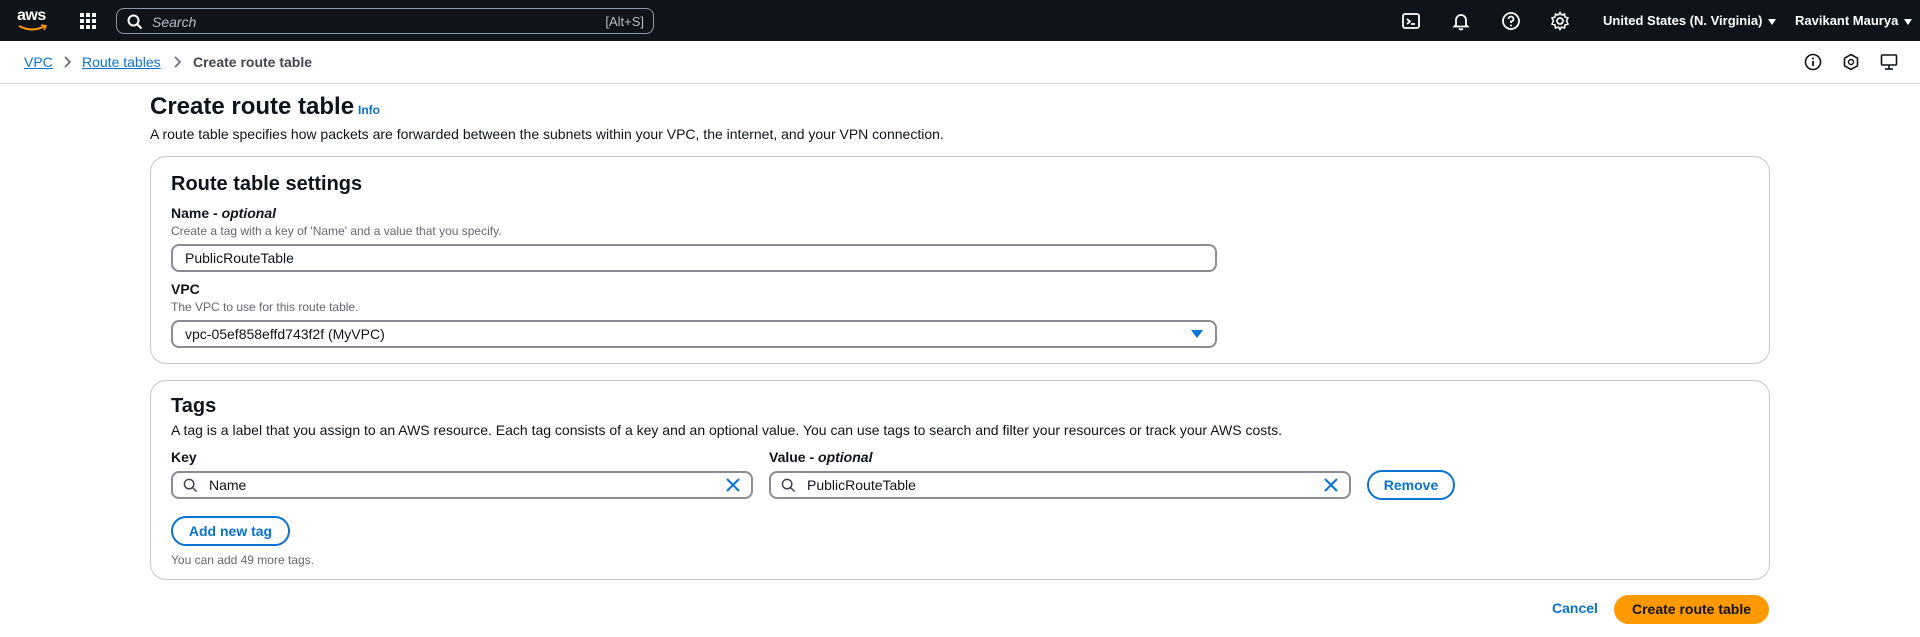  I want to click on breadcrumb-route-tables: Route tables, so click(121, 62).